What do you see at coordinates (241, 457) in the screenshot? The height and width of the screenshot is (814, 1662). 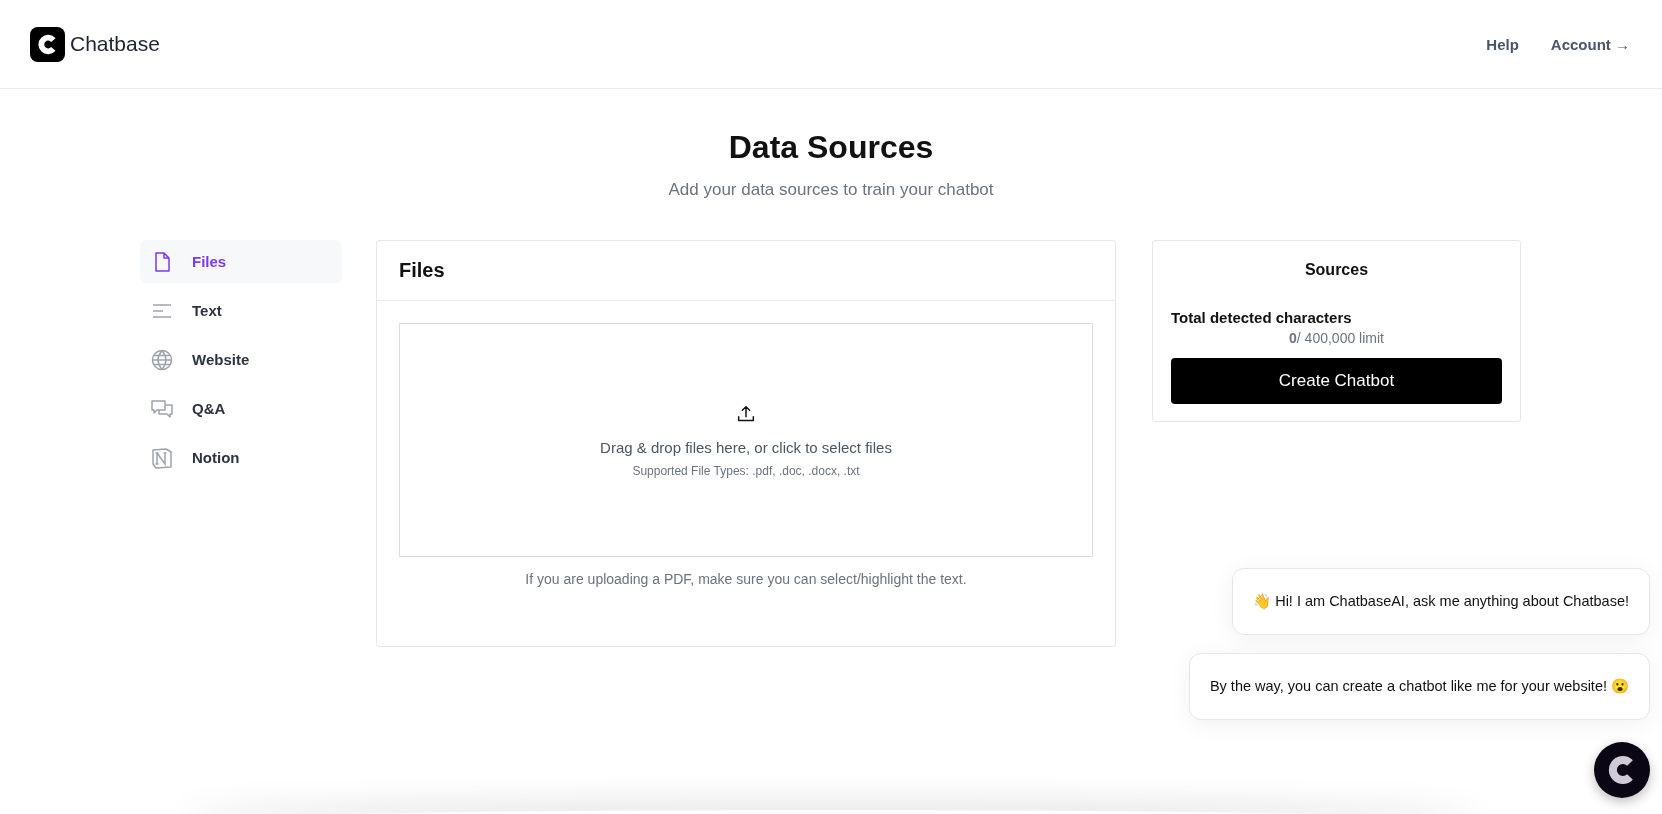 I see `sidebar-item: Notion` at bounding box center [241, 457].